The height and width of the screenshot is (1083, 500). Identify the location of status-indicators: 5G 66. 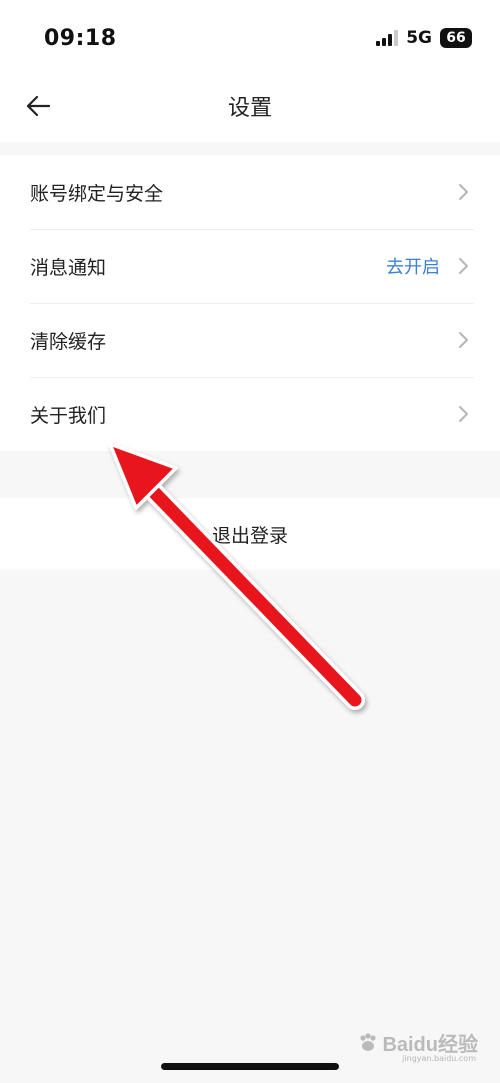
(424, 38).